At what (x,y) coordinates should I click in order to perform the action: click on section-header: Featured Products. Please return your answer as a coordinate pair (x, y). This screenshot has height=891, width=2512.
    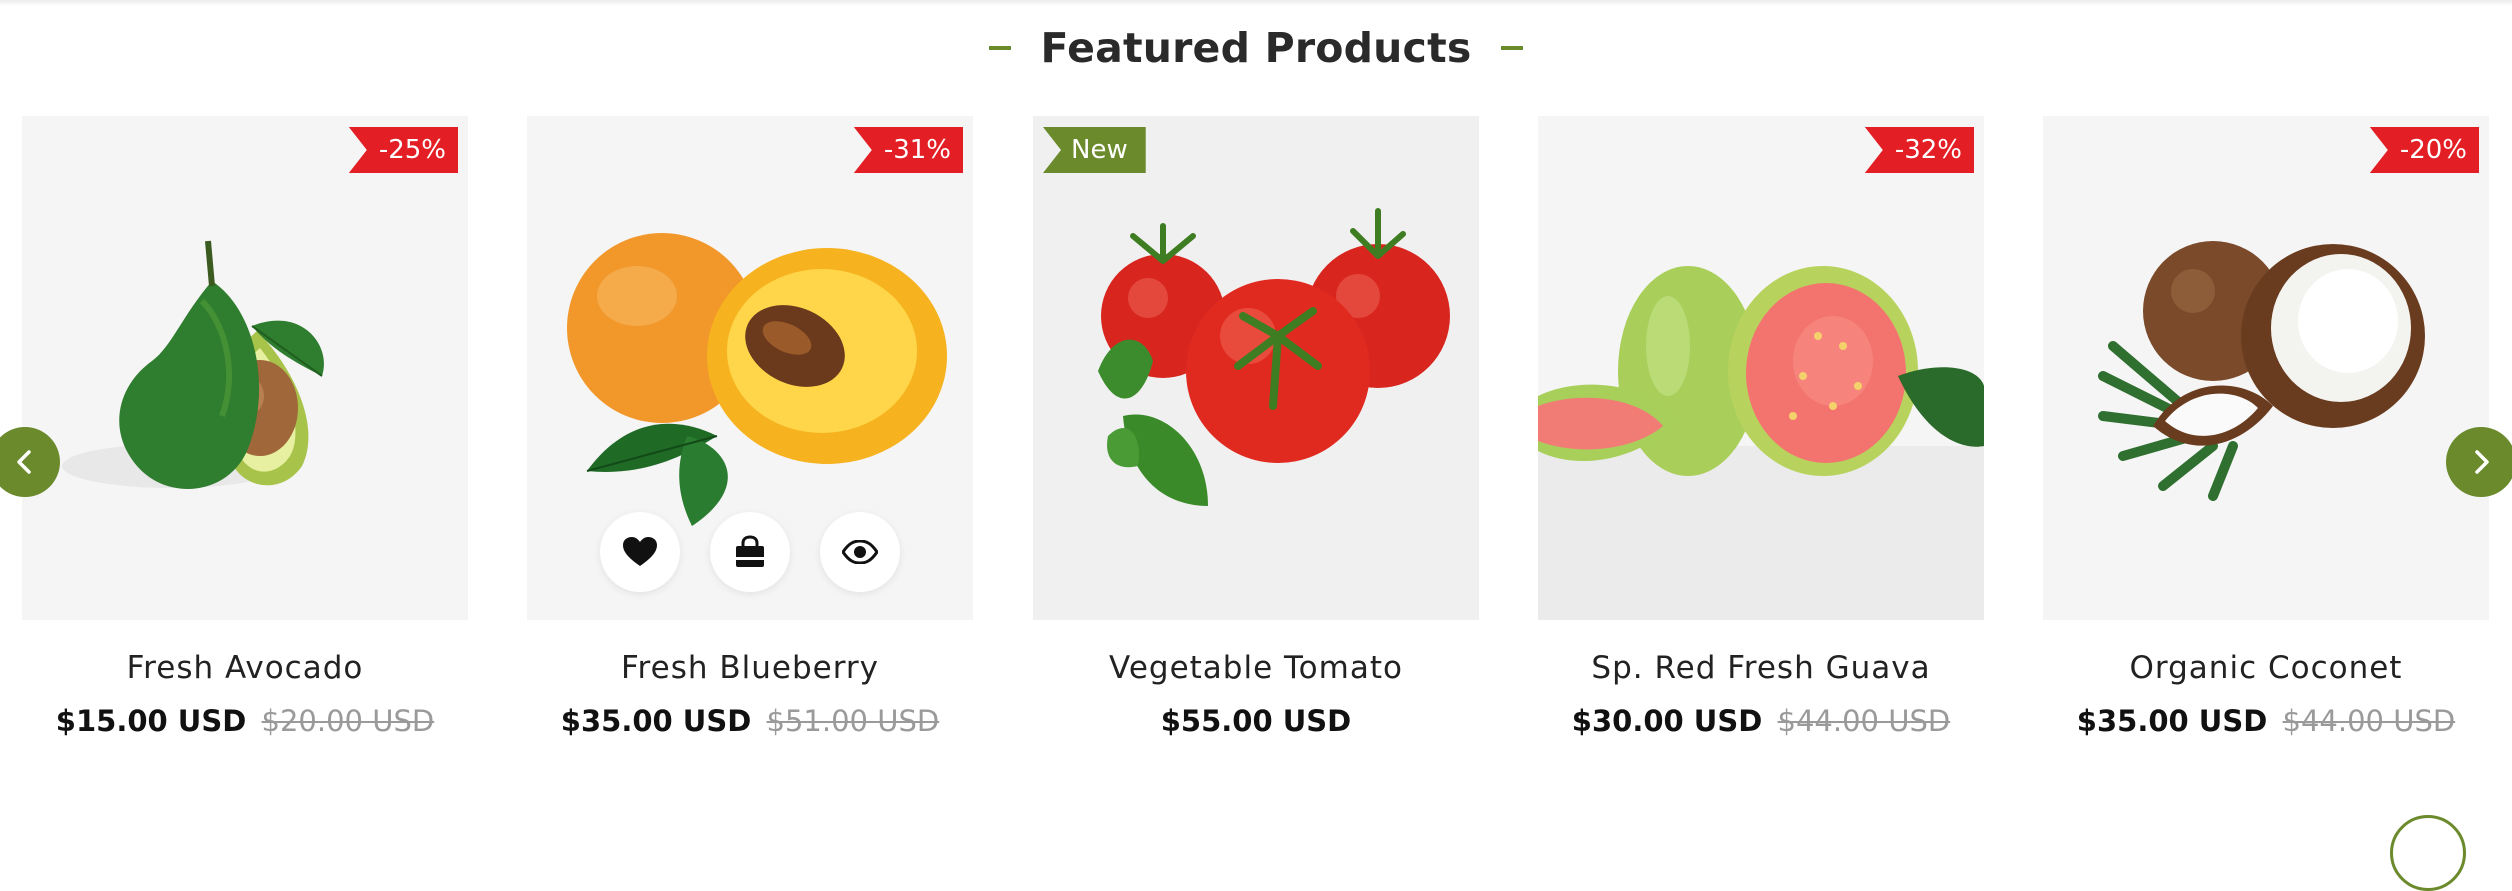
    Looking at the image, I should click on (1256, 48).